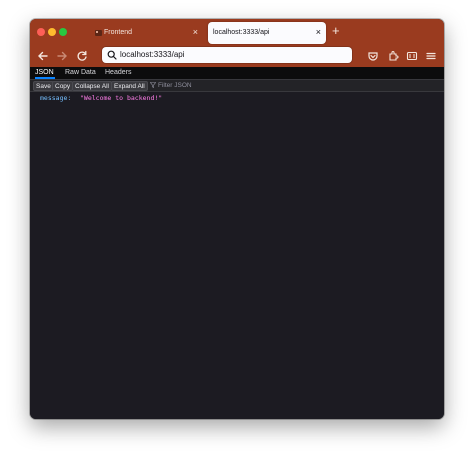 The width and height of the screenshot is (474, 459). Describe the element at coordinates (63, 32) in the screenshot. I see `zoom-window-button` at that location.